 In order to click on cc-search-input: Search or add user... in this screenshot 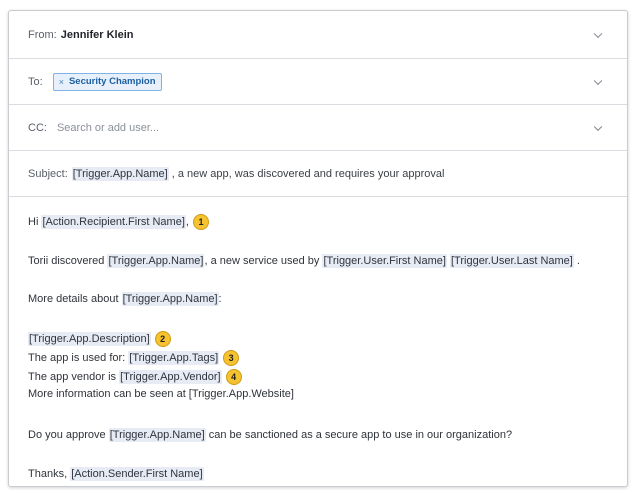, I will do `click(108, 128)`.